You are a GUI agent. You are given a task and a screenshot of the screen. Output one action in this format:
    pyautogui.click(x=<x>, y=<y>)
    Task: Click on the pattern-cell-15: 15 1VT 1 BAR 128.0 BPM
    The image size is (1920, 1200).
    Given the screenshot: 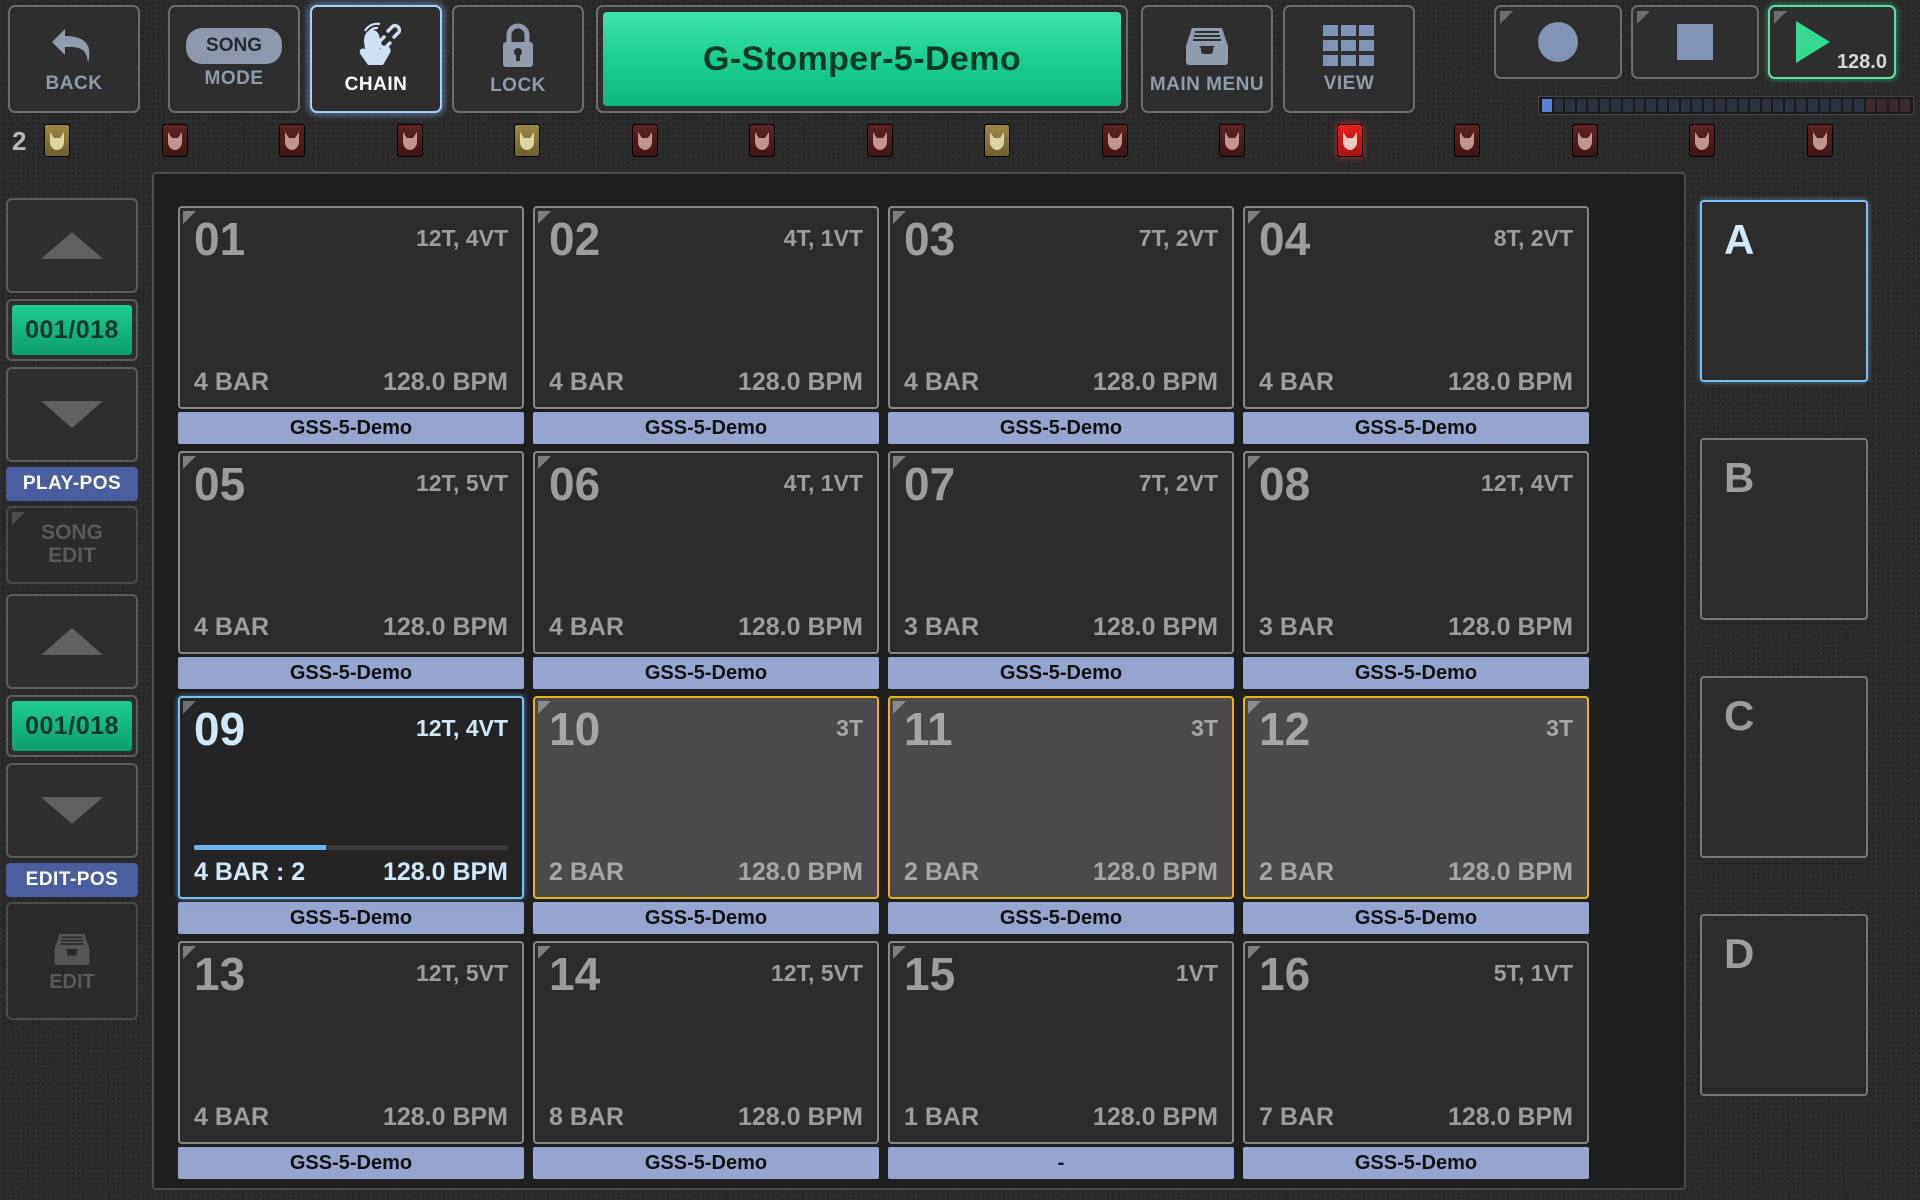 What is the action you would take?
    pyautogui.click(x=1061, y=1042)
    